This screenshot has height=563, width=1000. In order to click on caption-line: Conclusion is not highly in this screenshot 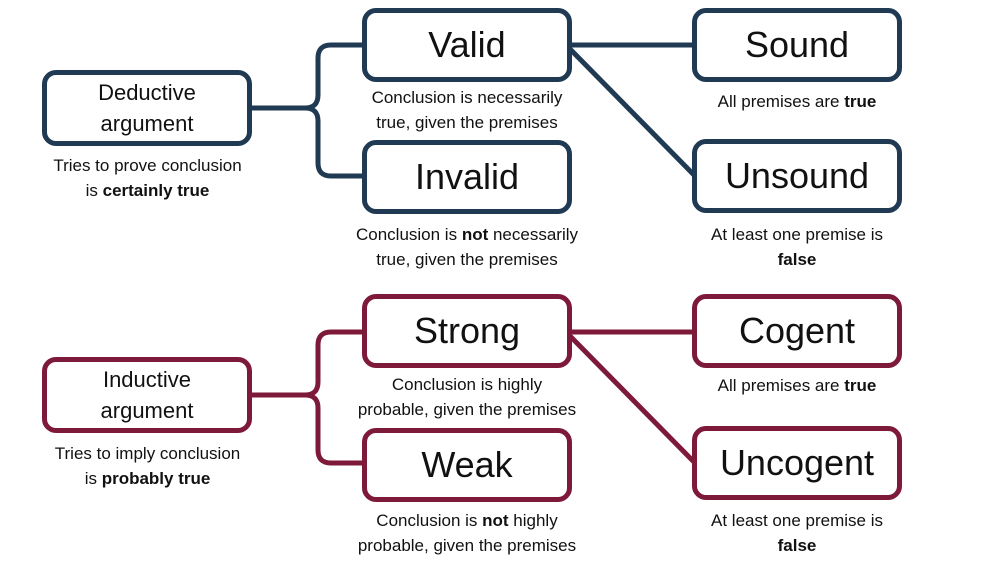, I will do `click(467, 520)`.